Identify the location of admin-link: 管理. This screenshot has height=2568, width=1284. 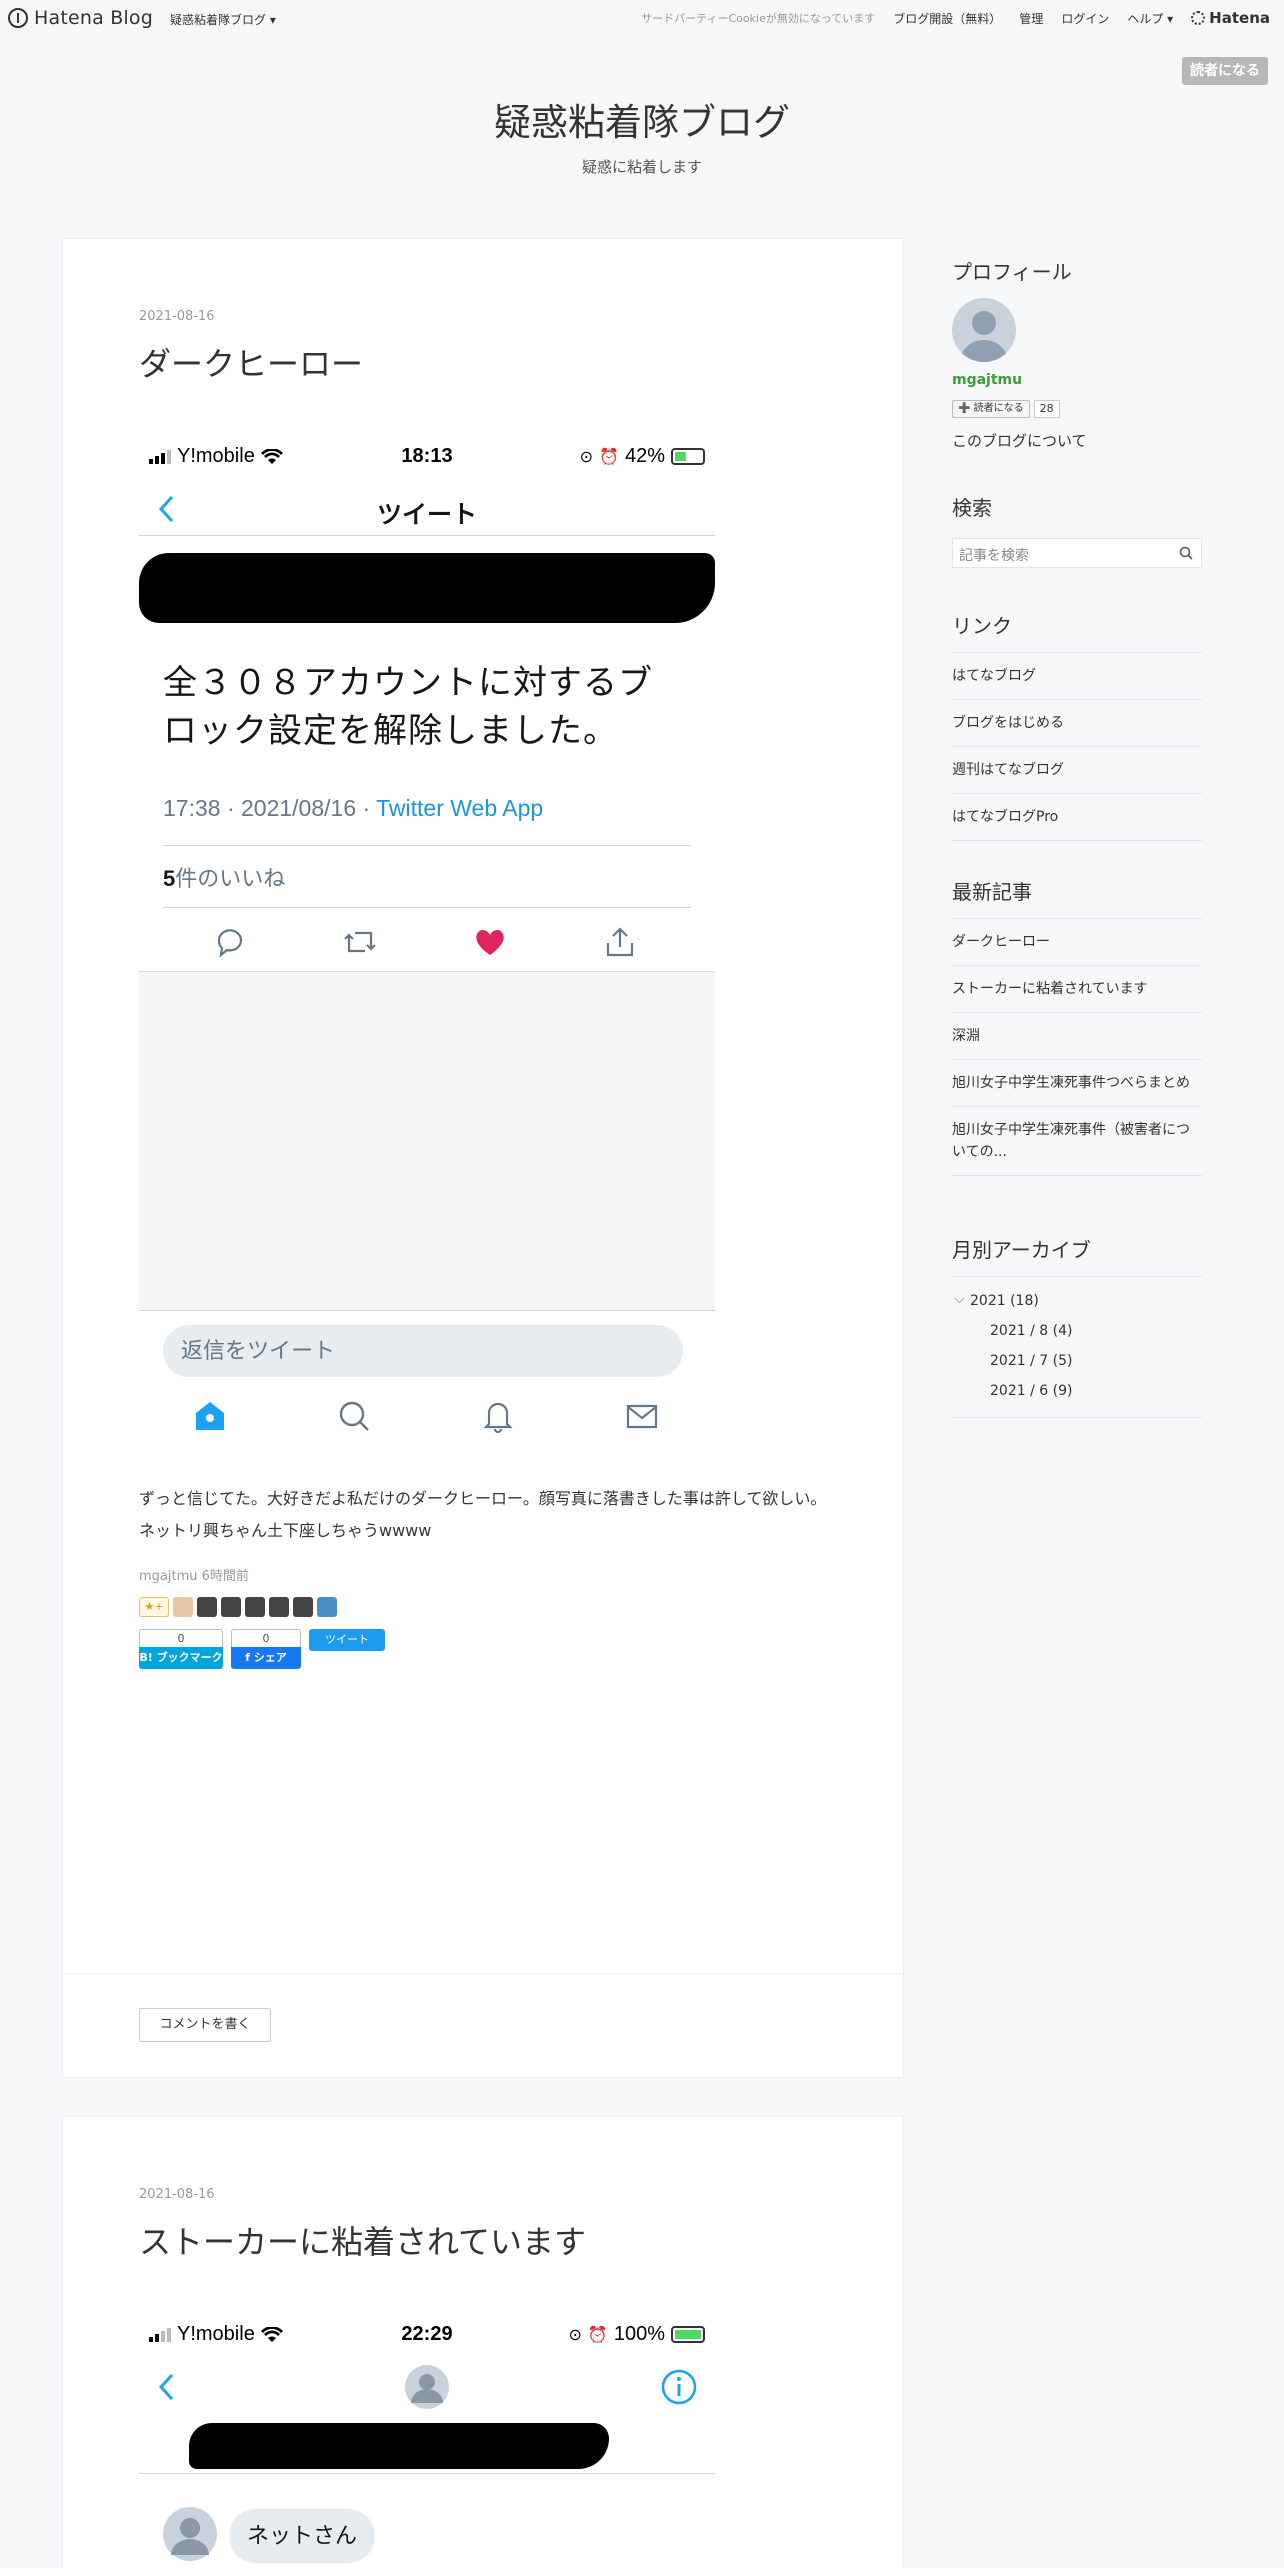
(1031, 18).